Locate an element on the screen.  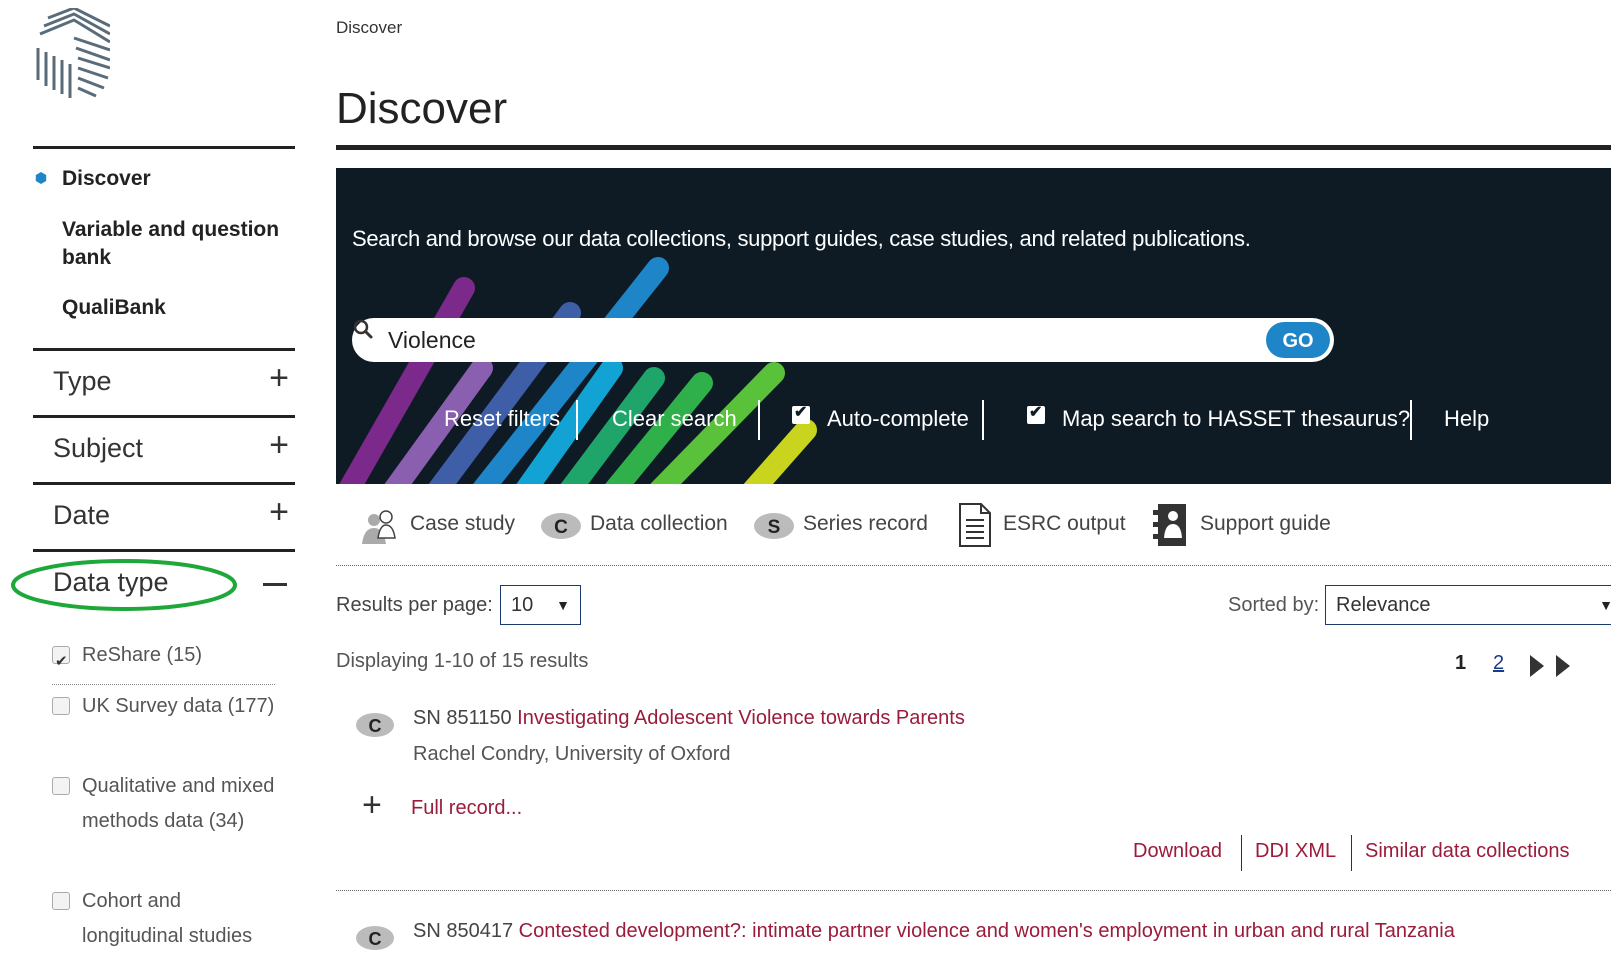
option-label: UK Survey data (177) is located at coordinates (178, 706).